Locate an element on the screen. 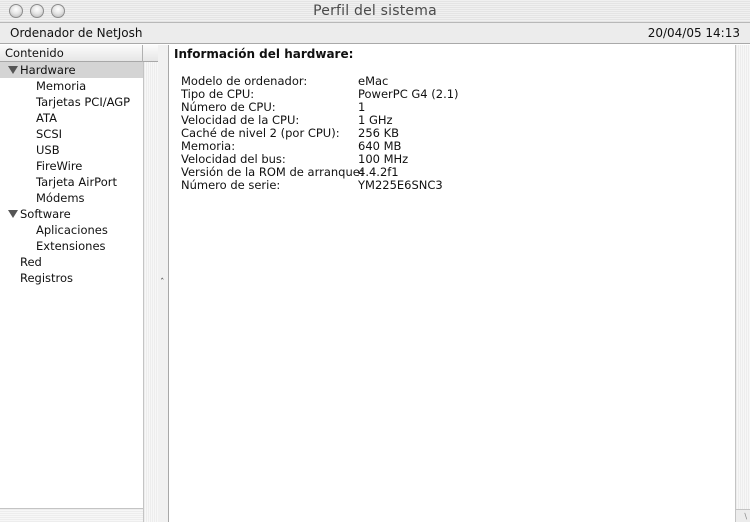 Image resolution: width=750 pixels, height=522 pixels. sidebar-item-label: Software is located at coordinates (45, 214).